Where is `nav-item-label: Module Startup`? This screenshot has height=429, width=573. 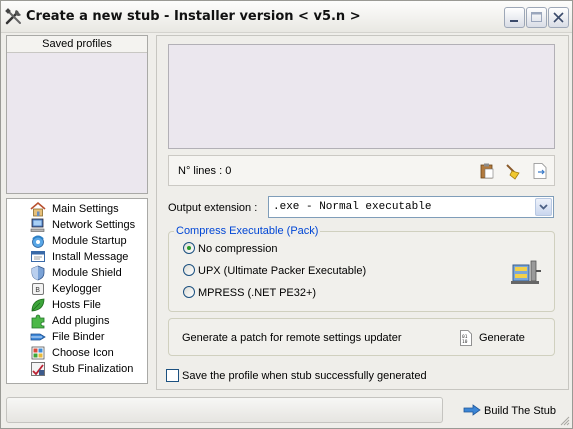 nav-item-label: Module Startup is located at coordinates (89, 241).